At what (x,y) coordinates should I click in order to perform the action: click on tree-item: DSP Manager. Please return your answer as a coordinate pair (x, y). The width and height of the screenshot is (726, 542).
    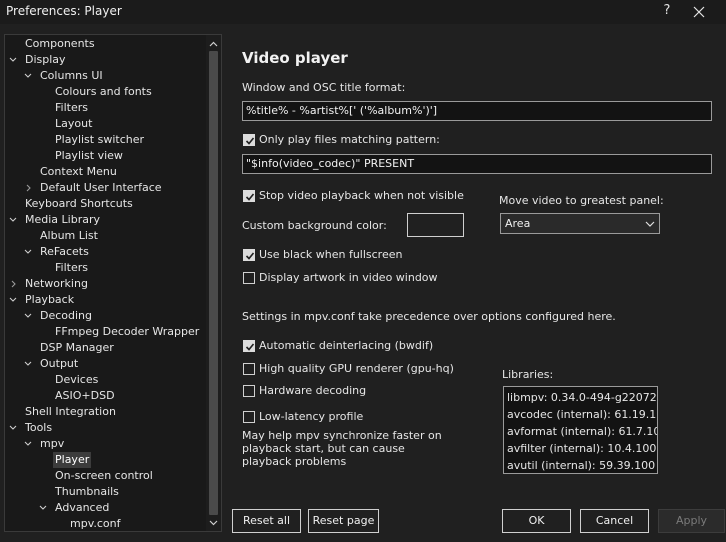
    Looking at the image, I should click on (106, 348).